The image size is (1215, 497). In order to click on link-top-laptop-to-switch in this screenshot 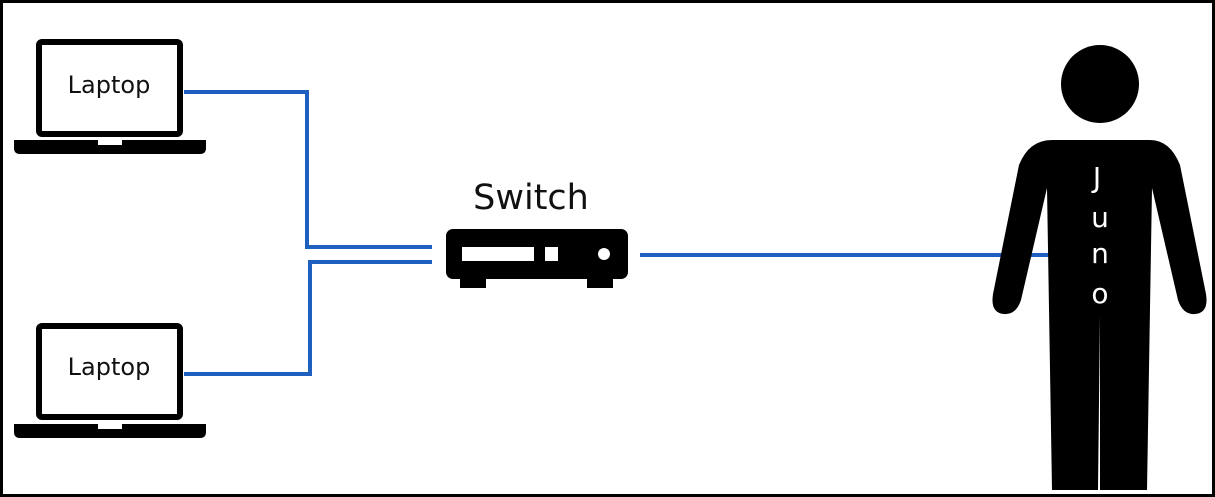, I will do `click(308, 169)`.